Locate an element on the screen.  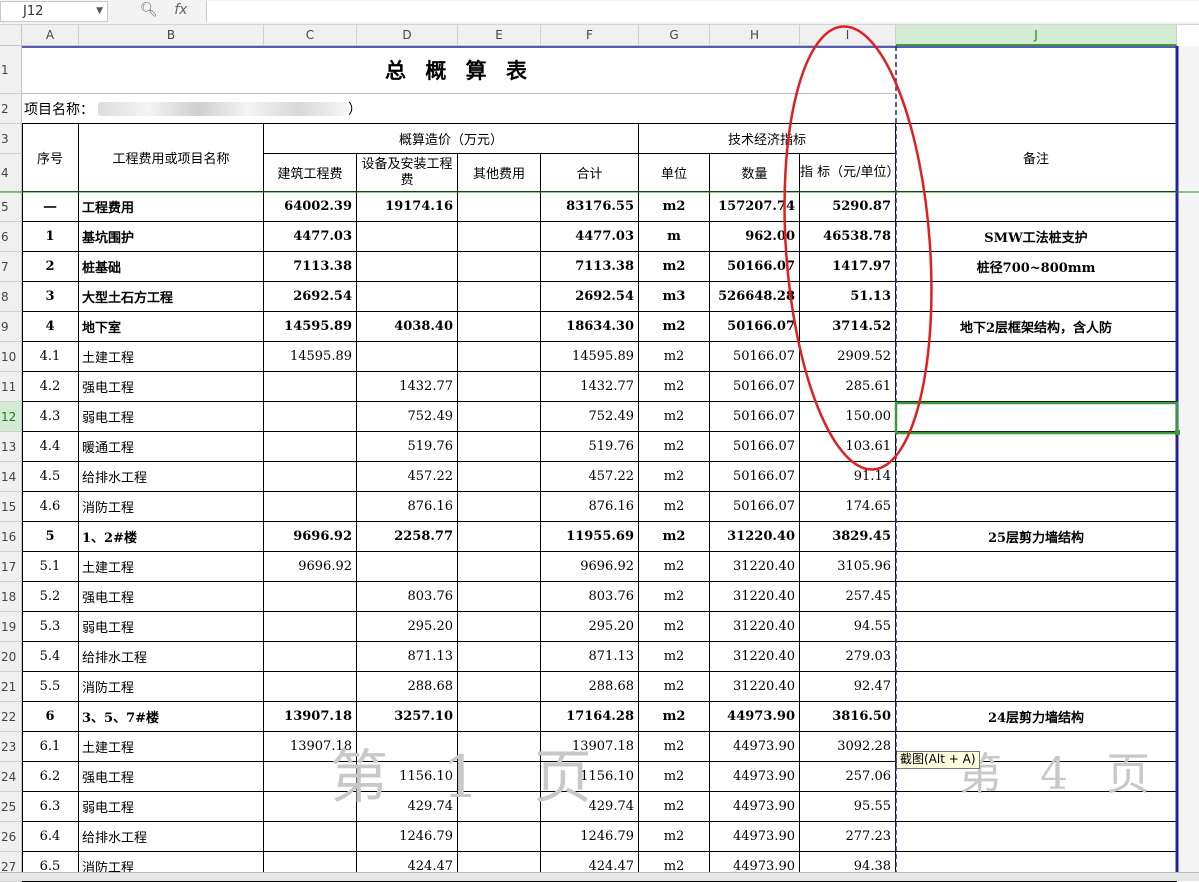
row-header-16: 16 is located at coordinates (11, 537).